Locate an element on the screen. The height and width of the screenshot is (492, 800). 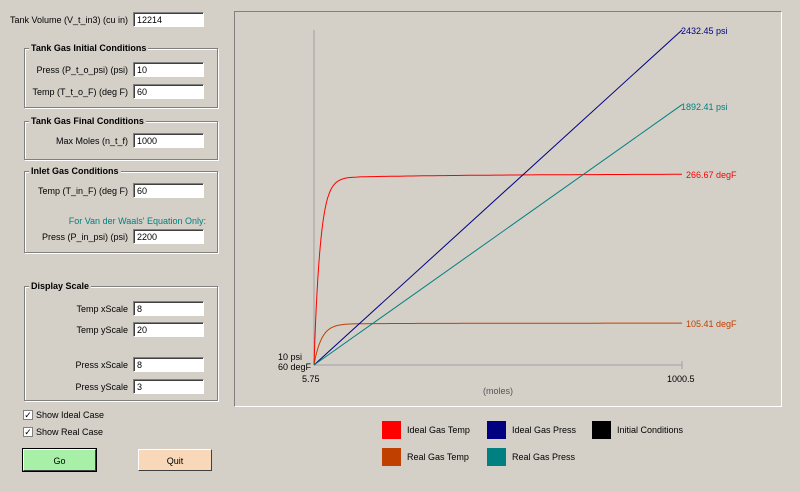
temp-yscale-label: Temp yScale is located at coordinates (102, 330).